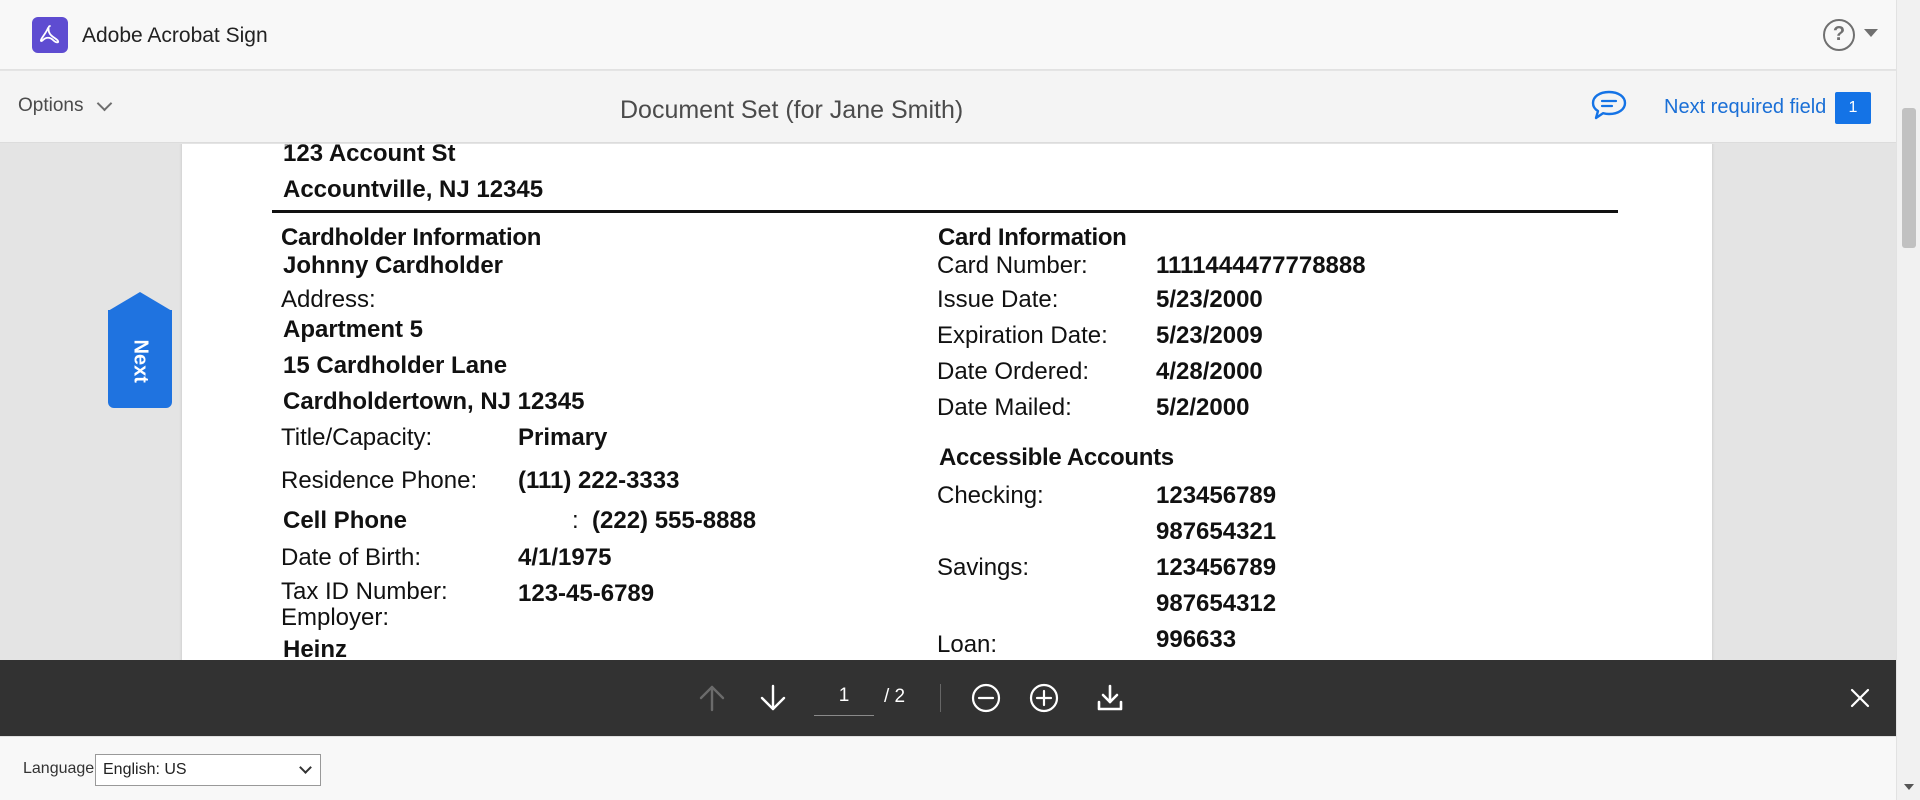 The height and width of the screenshot is (800, 1920). I want to click on cell-phone-label: Cell Phone, so click(345, 520).